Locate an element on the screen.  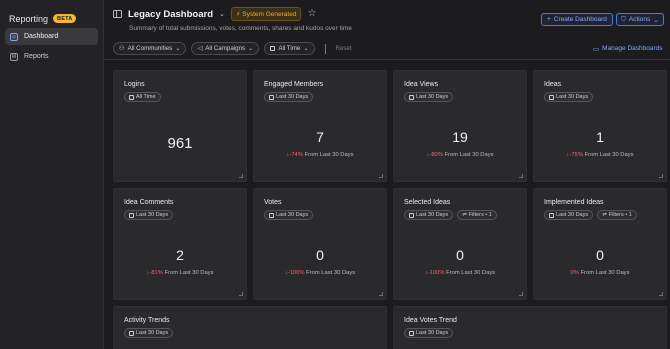
campaigns-filter: ◁ All Campaigns ⌄ is located at coordinates (225, 48).